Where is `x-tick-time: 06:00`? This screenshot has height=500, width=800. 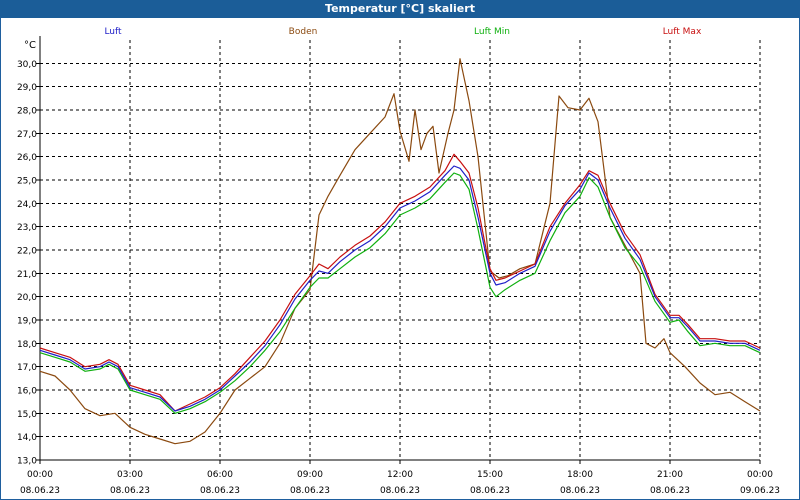 x-tick-time: 06:00 is located at coordinates (220, 475).